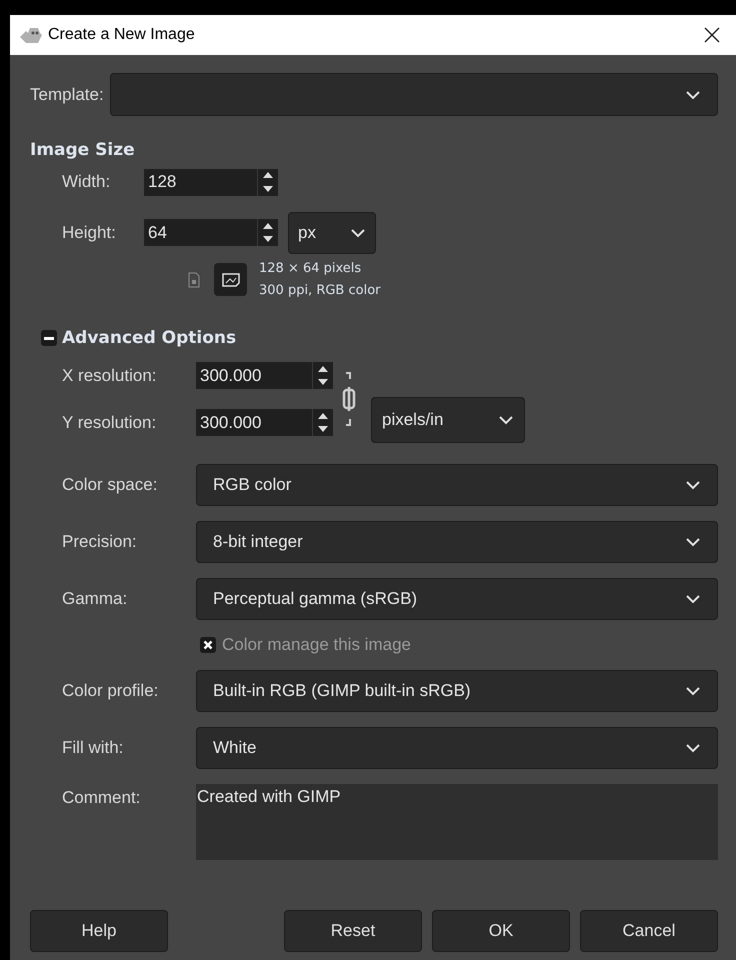  What do you see at coordinates (310, 269) in the screenshot?
I see `image-info-text: 128 × 64 pixels` at bounding box center [310, 269].